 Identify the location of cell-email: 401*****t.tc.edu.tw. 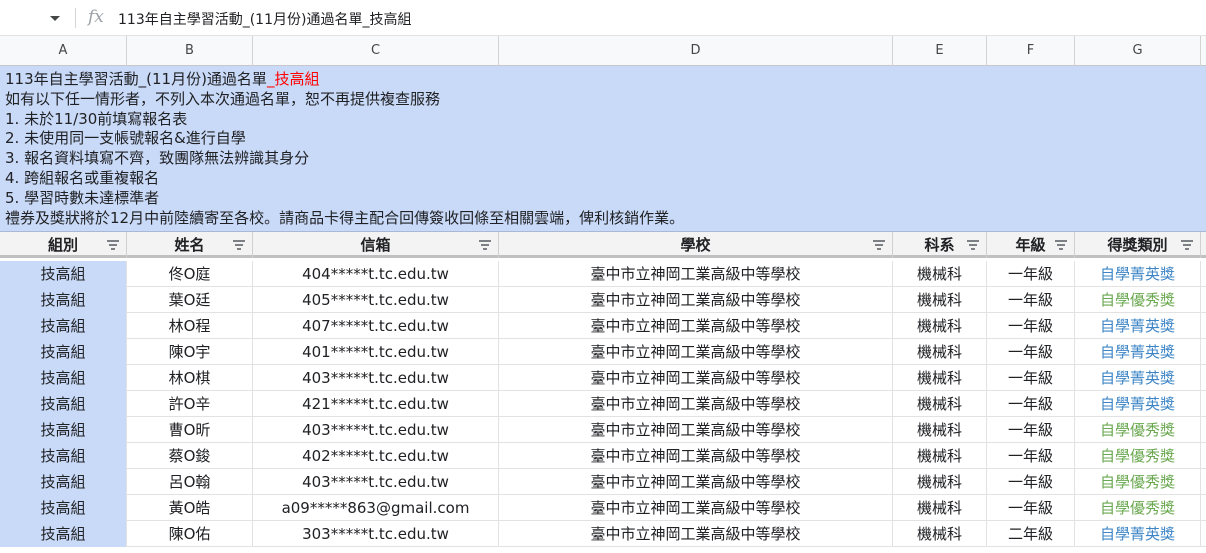
(376, 352).